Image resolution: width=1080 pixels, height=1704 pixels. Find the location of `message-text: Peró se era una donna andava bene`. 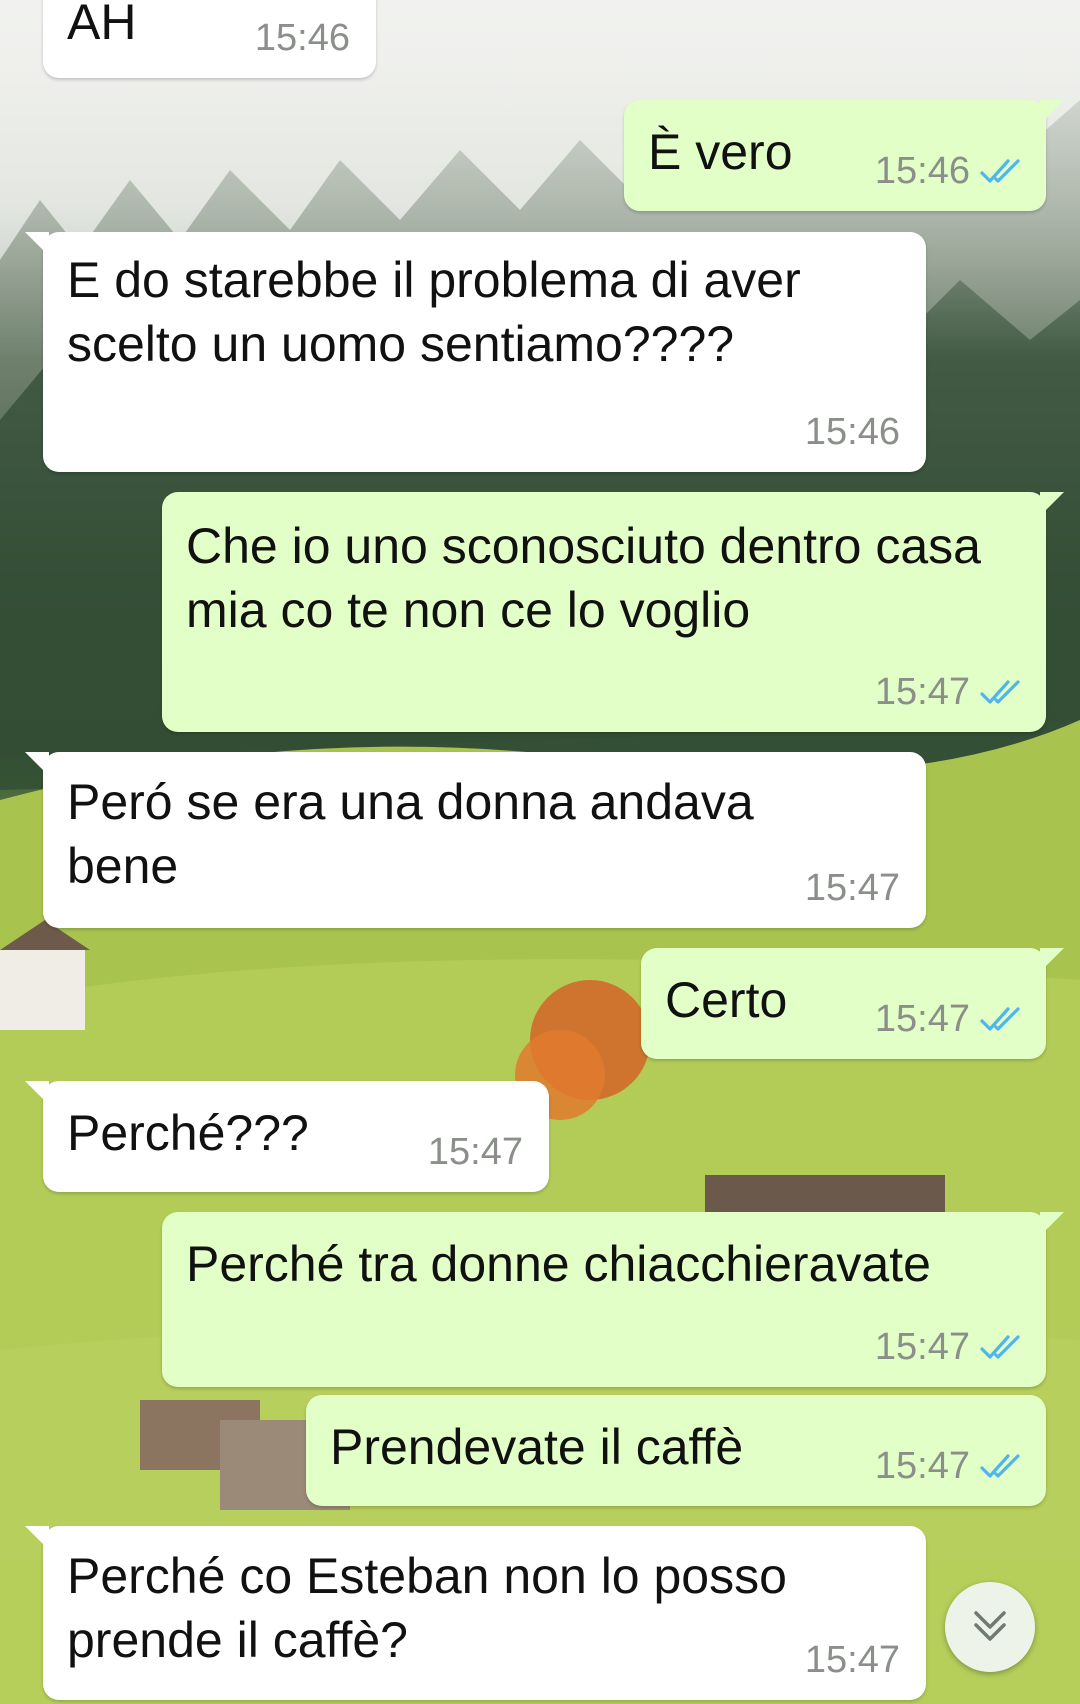

message-text: Peró se era una donna andava bene is located at coordinates (417, 834).